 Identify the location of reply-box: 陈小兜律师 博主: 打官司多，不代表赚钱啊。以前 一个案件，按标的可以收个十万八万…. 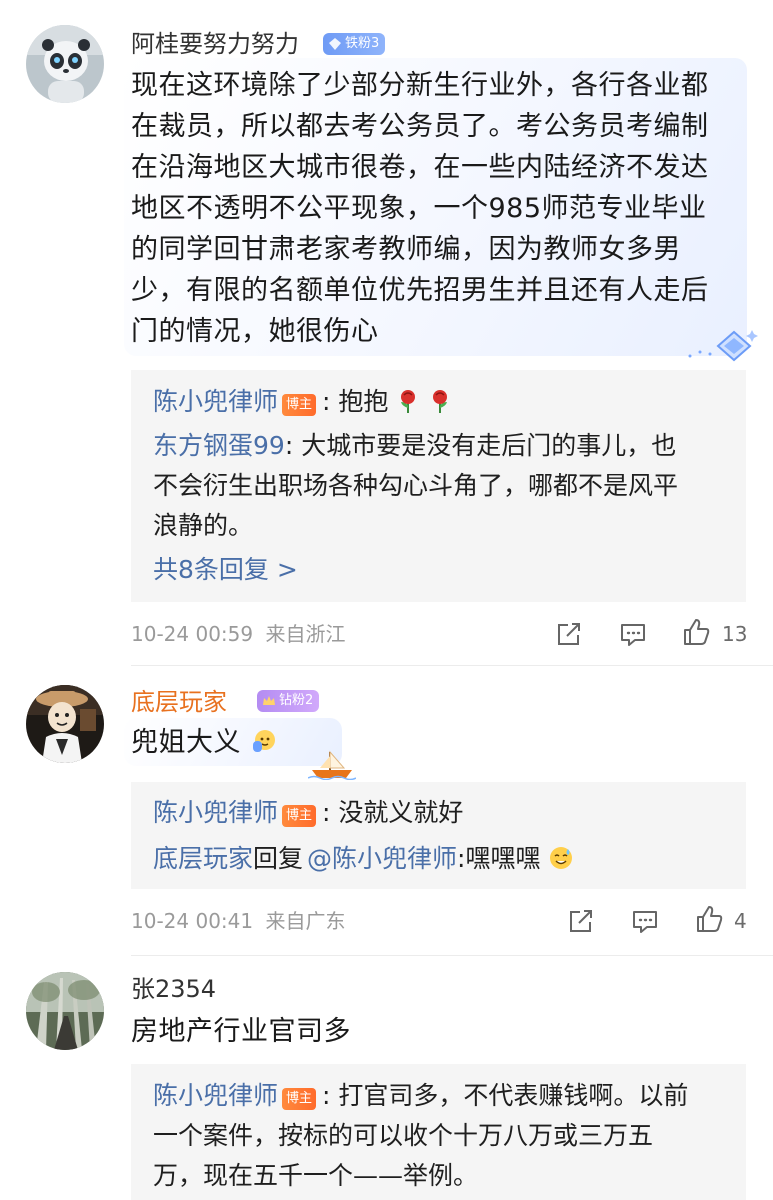
(438, 1132).